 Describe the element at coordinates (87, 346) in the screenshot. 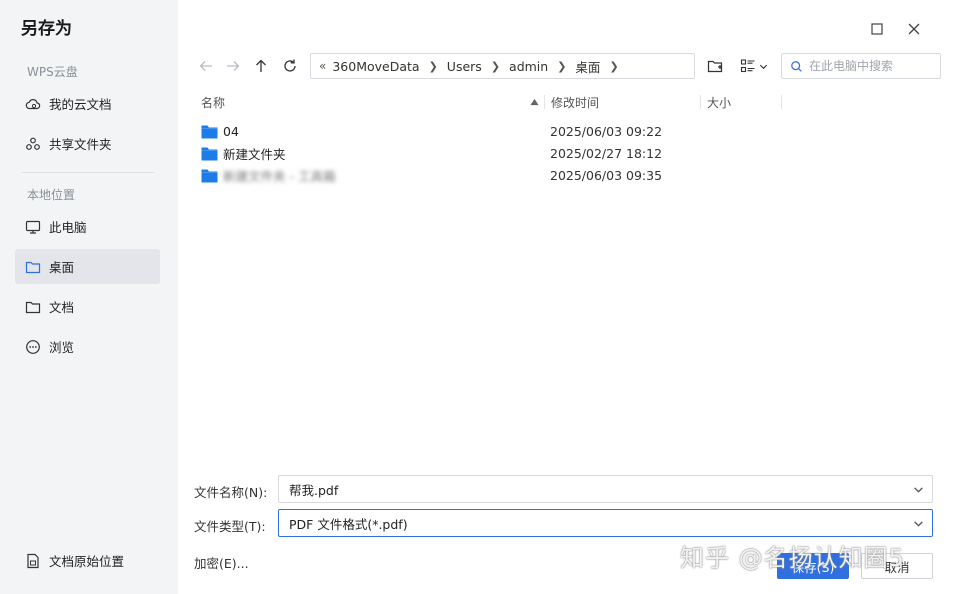

I see `sidebar-item-browse: 浏览` at that location.